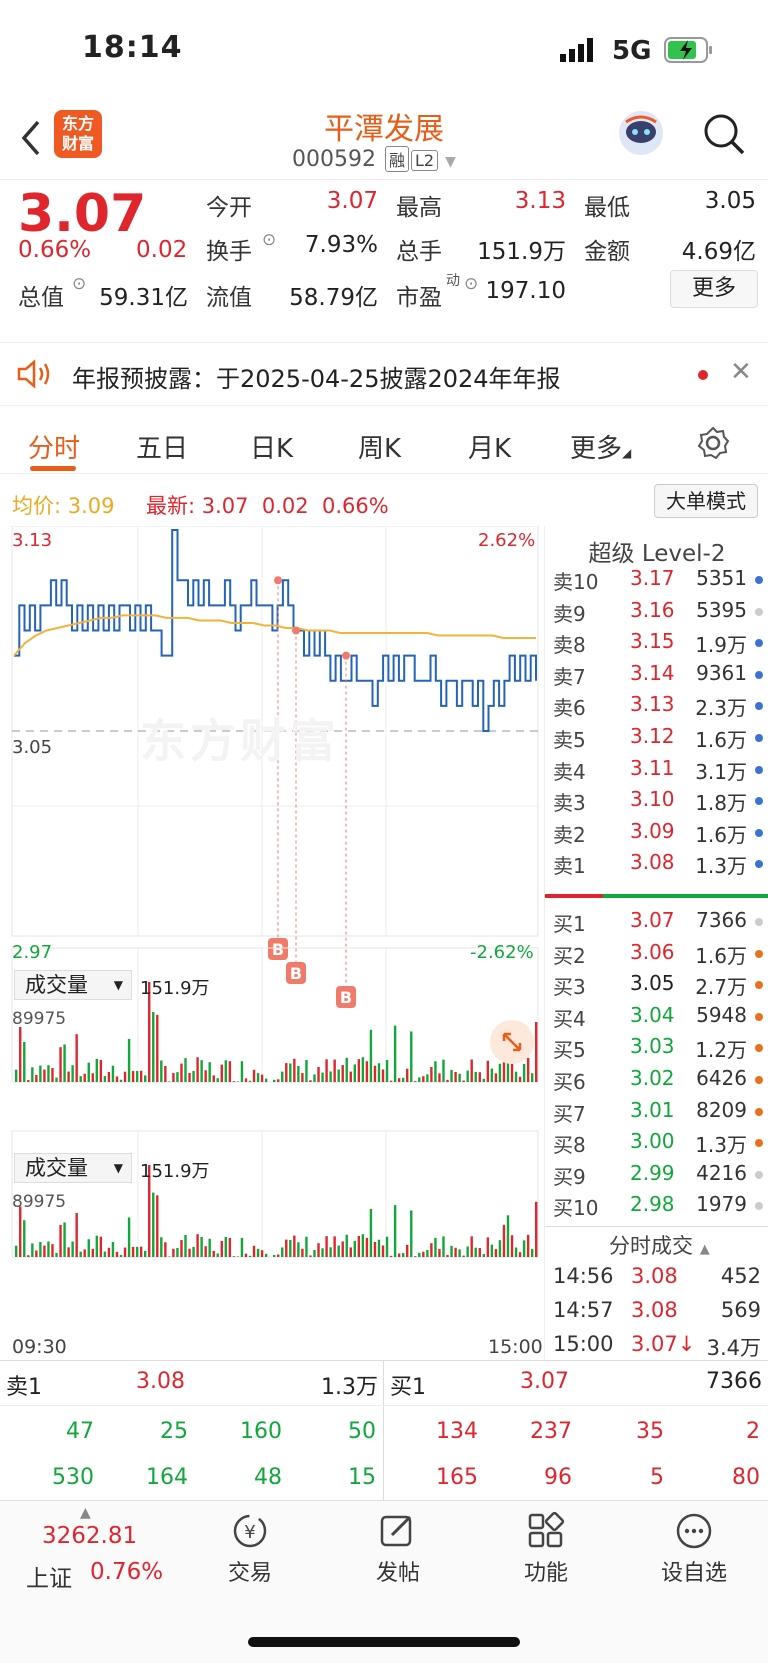 The image size is (768, 1663). I want to click on bid-volume: 1979, so click(721, 1204).